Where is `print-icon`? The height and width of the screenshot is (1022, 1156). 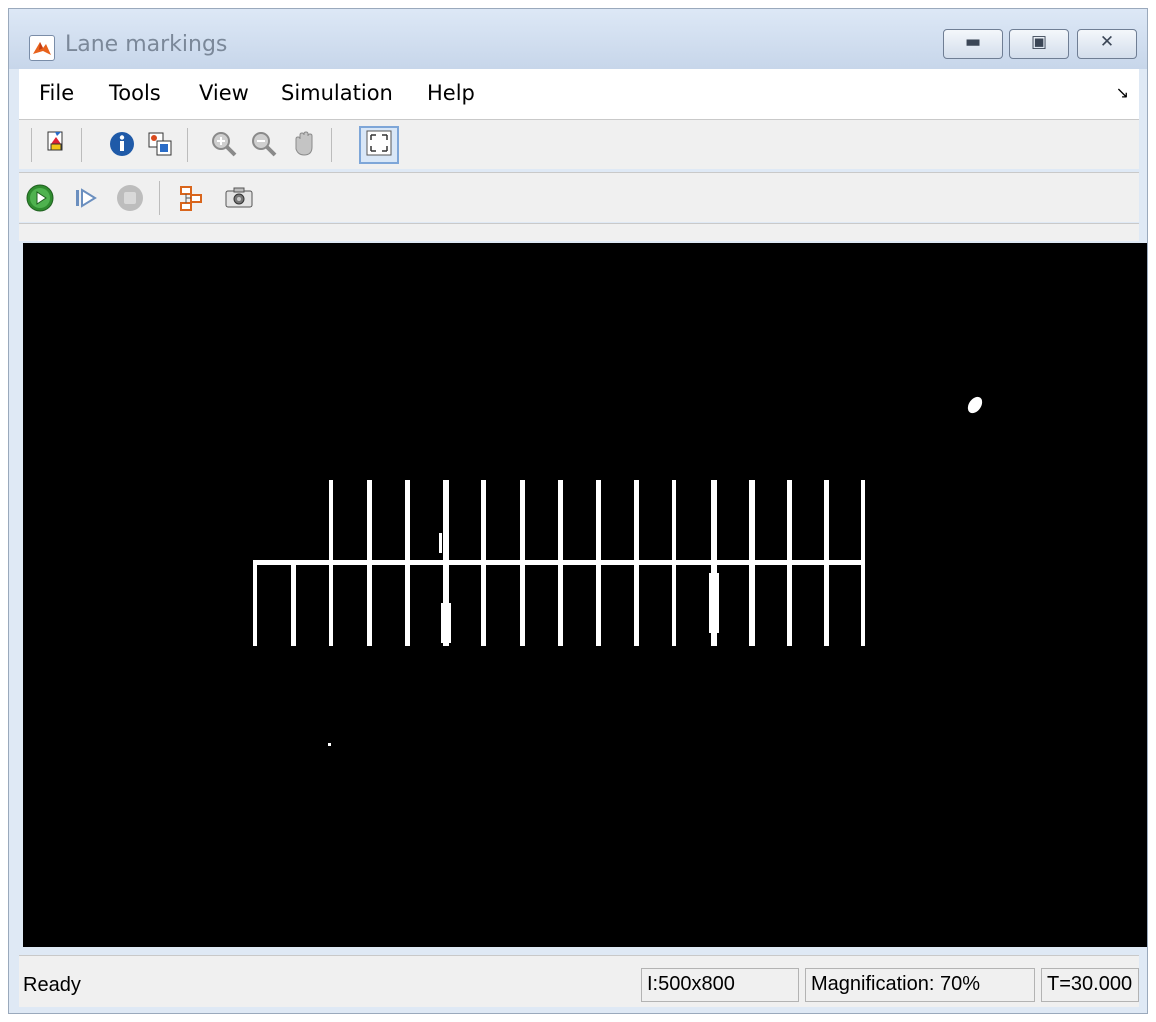
print-icon is located at coordinates (56, 145).